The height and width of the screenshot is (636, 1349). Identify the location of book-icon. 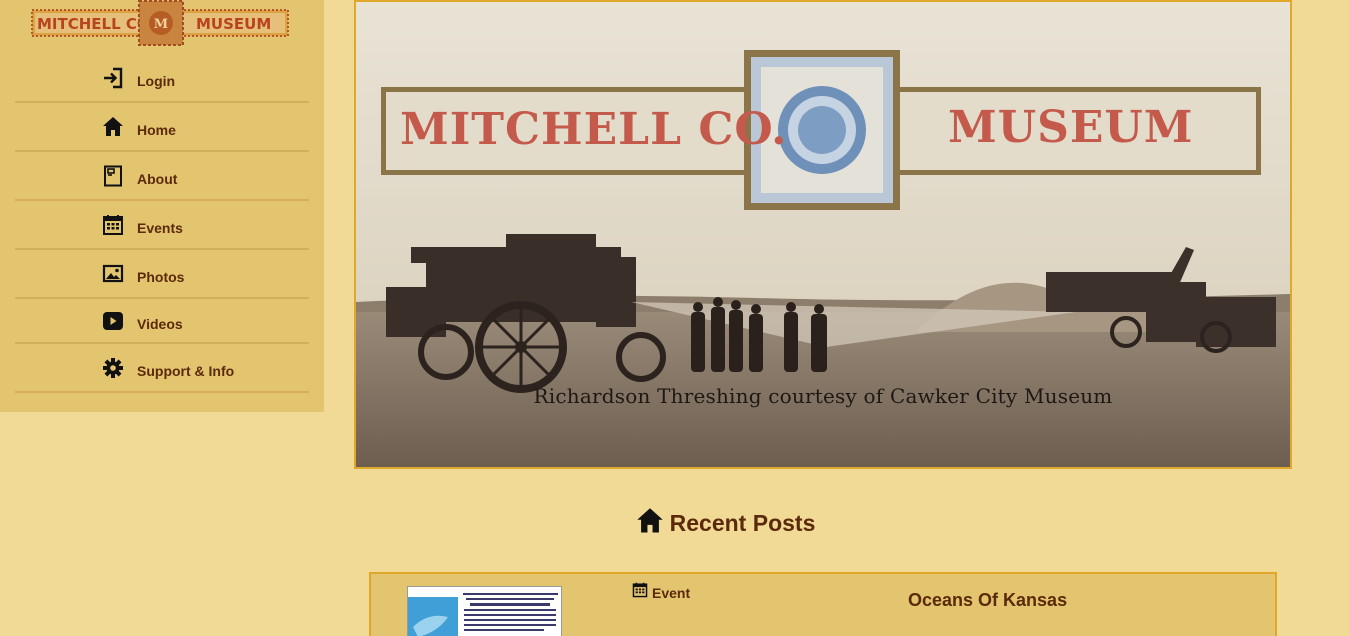
(113, 176).